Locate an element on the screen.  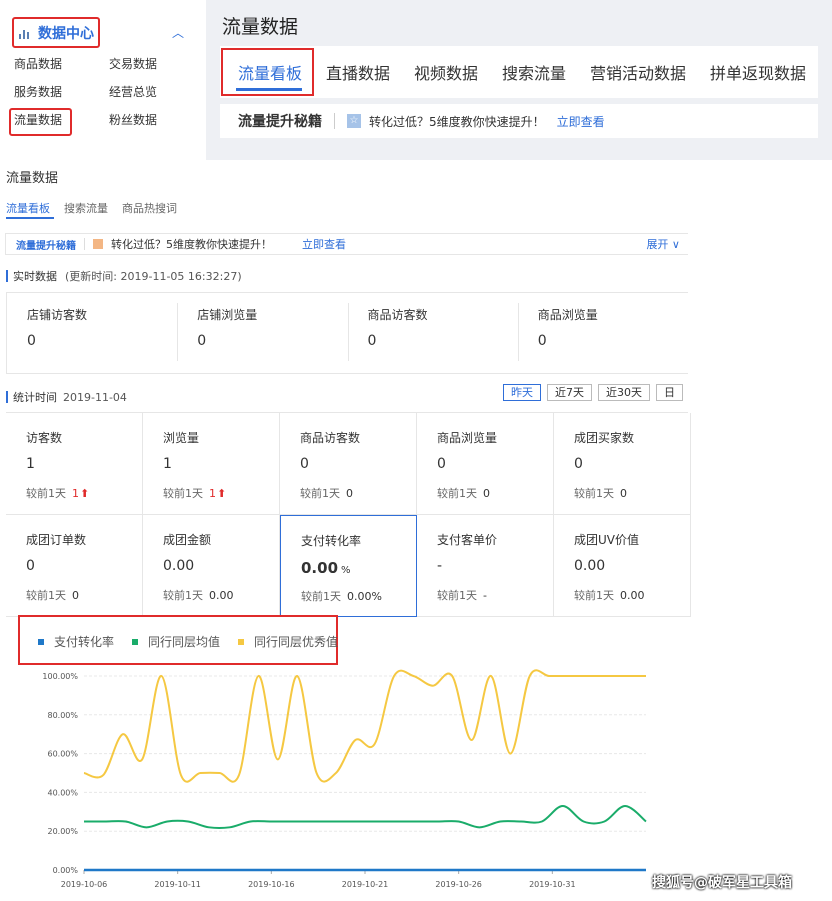
x-tick-label: 2019-10-06 is located at coordinates (84, 884).